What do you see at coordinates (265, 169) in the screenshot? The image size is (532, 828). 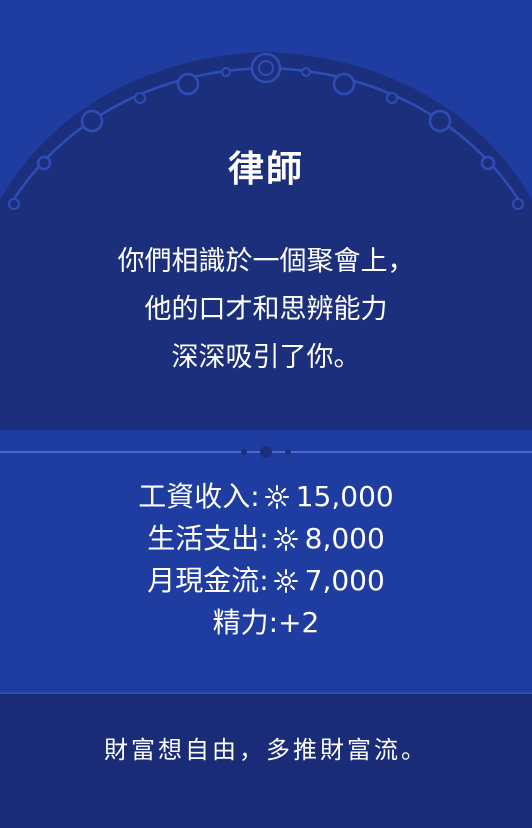 I see `card-title: 律師` at bounding box center [265, 169].